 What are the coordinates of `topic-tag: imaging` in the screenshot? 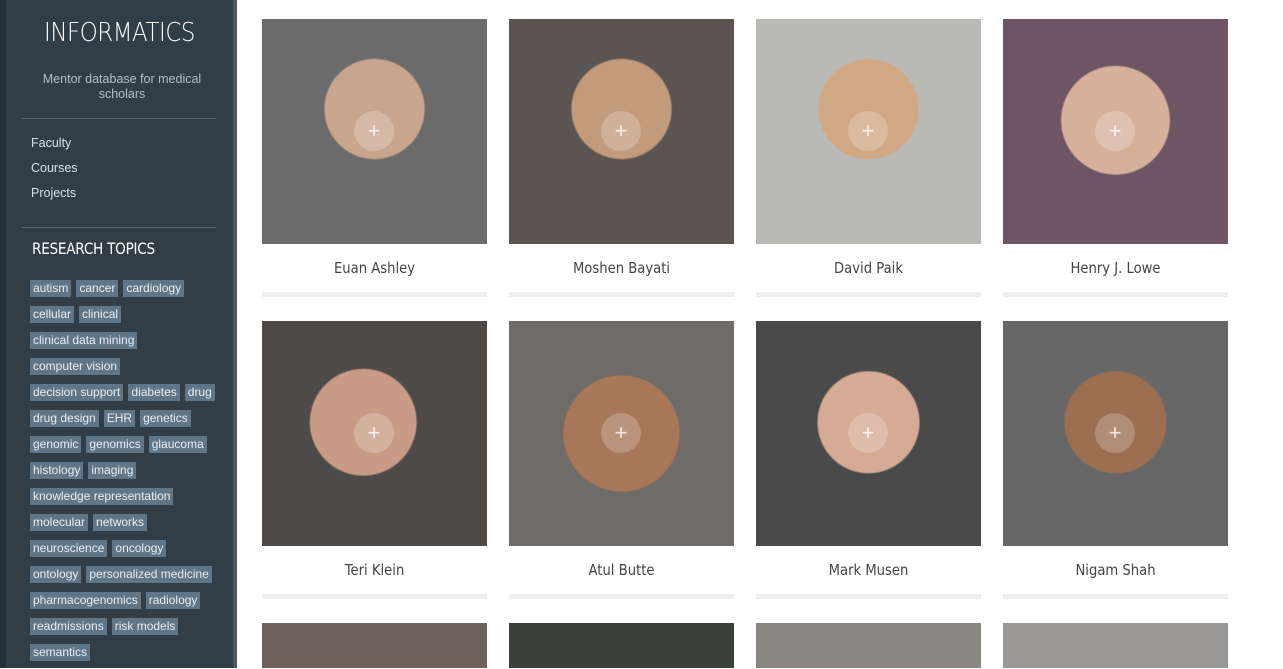 It's located at (112, 470).